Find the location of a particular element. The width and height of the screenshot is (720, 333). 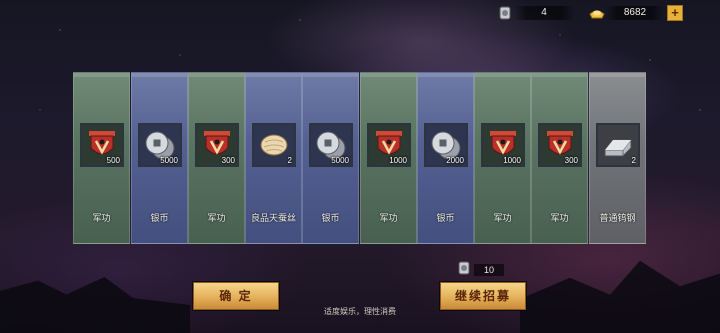

recruit-token-counter: 4 is located at coordinates (535, 13).